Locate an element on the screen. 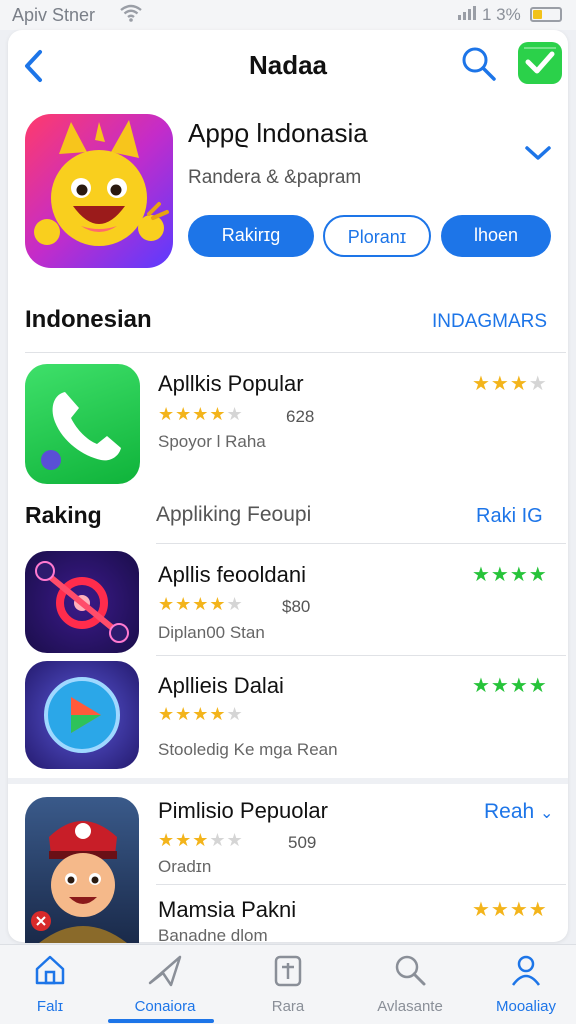  cartoon-face-icon is located at coordinates (101, 183).